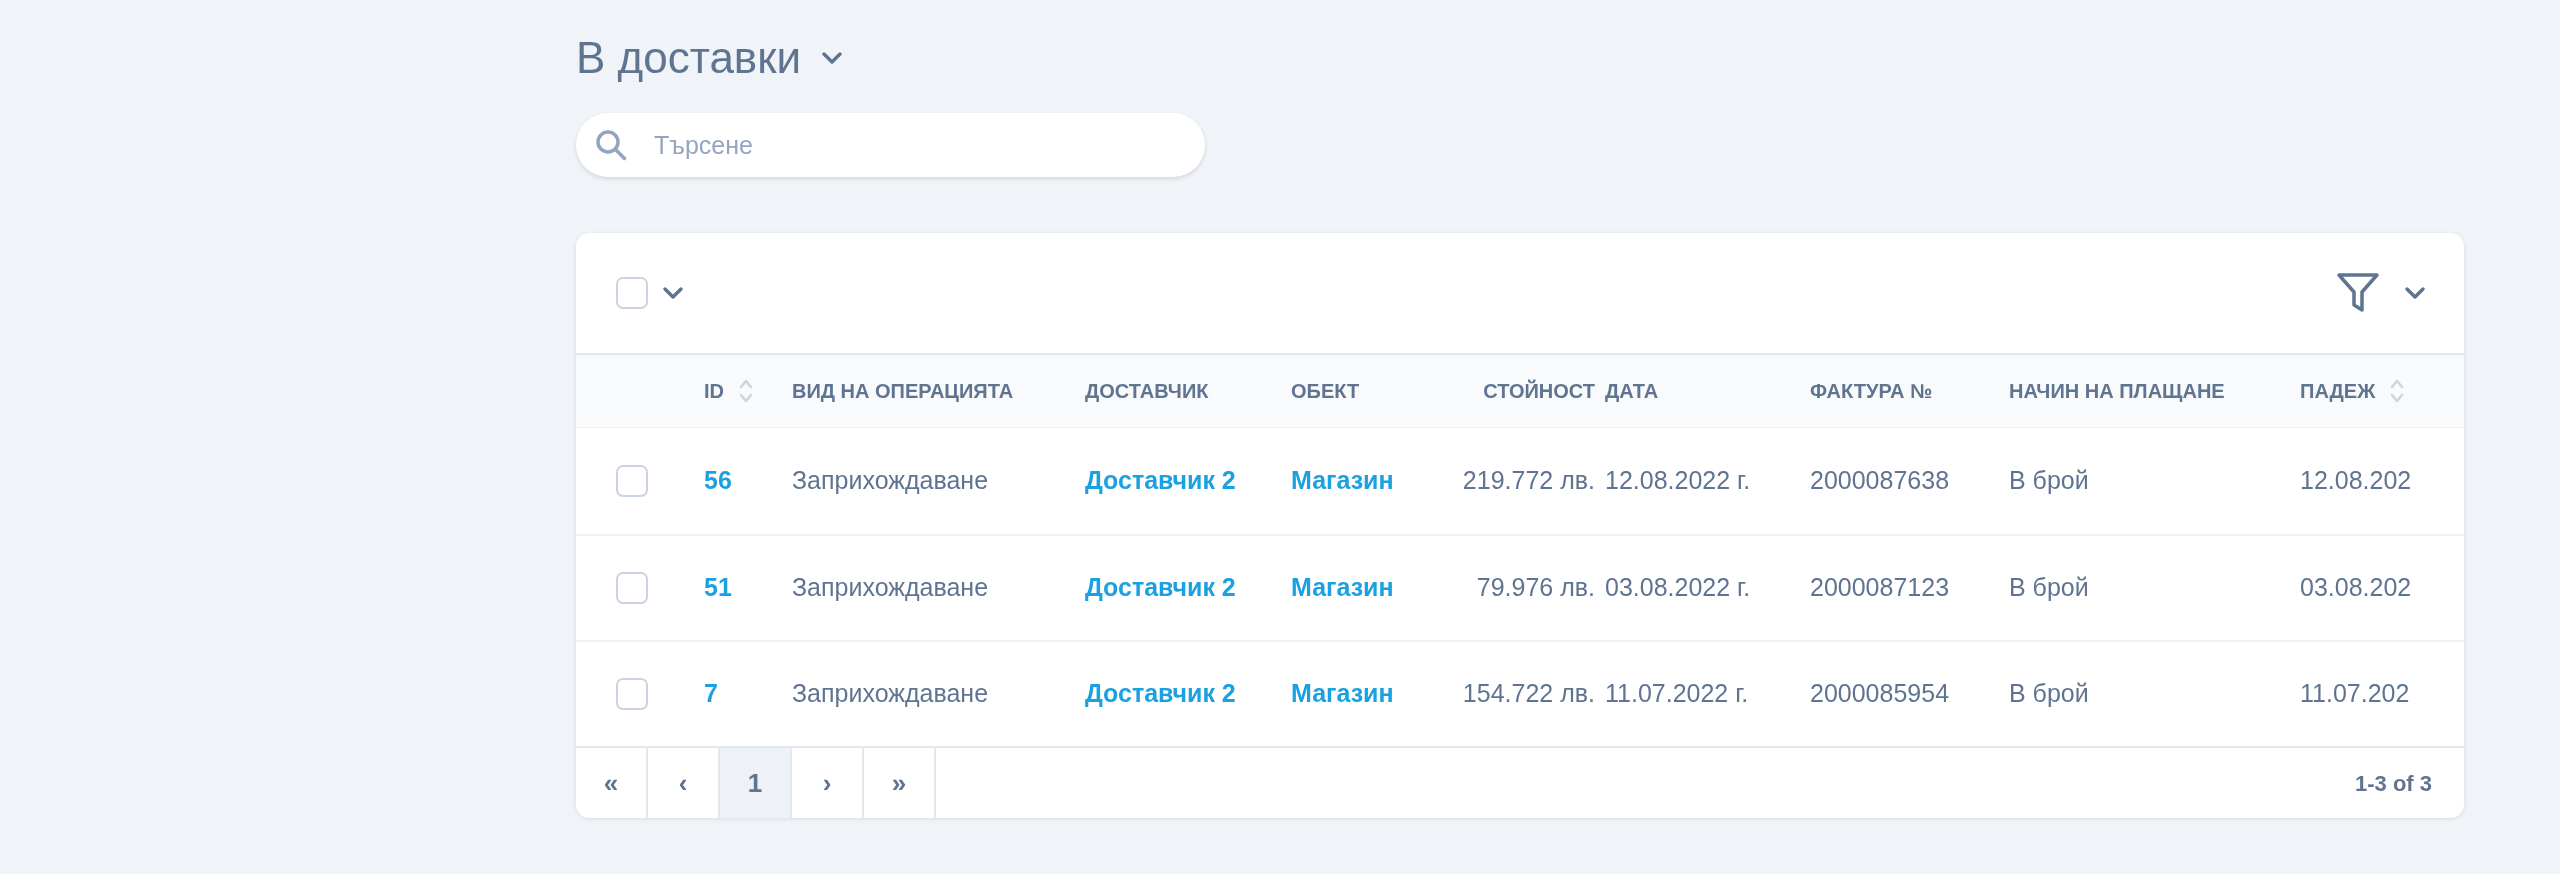 The height and width of the screenshot is (874, 2560). Describe the element at coordinates (718, 588) in the screenshot. I see `table-link: 51` at that location.